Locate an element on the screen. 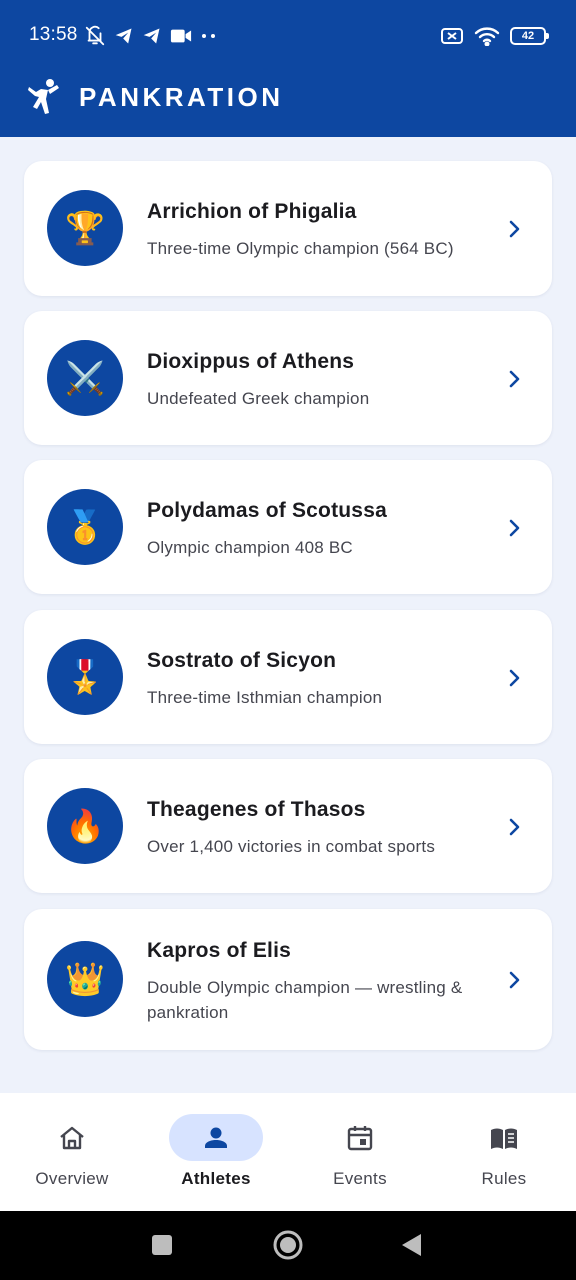 This screenshot has width=576, height=1280. vibrate-off-icon is located at coordinates (95, 35).